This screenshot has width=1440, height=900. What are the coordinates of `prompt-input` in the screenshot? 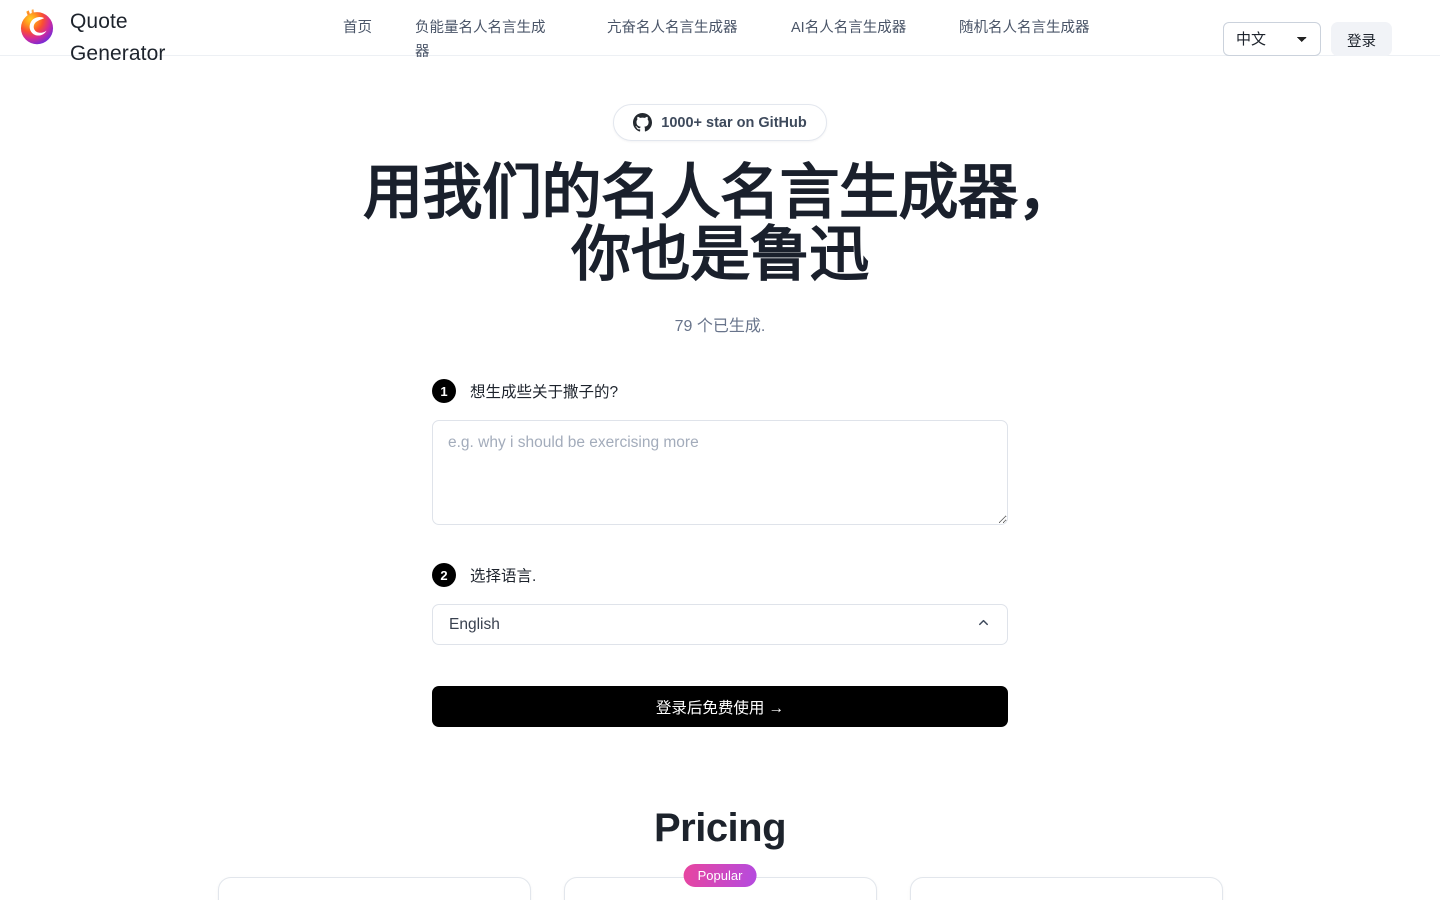 It's located at (720, 472).